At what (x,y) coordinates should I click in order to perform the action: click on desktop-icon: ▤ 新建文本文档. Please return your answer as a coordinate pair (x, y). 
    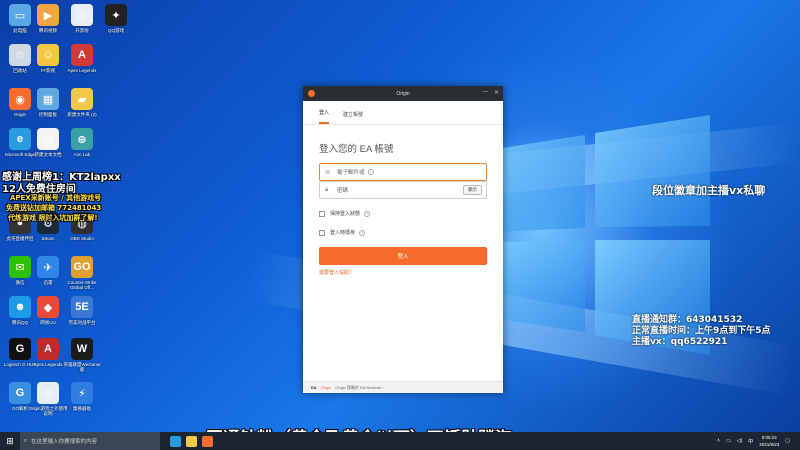
    Looking at the image, I should click on (48, 142).